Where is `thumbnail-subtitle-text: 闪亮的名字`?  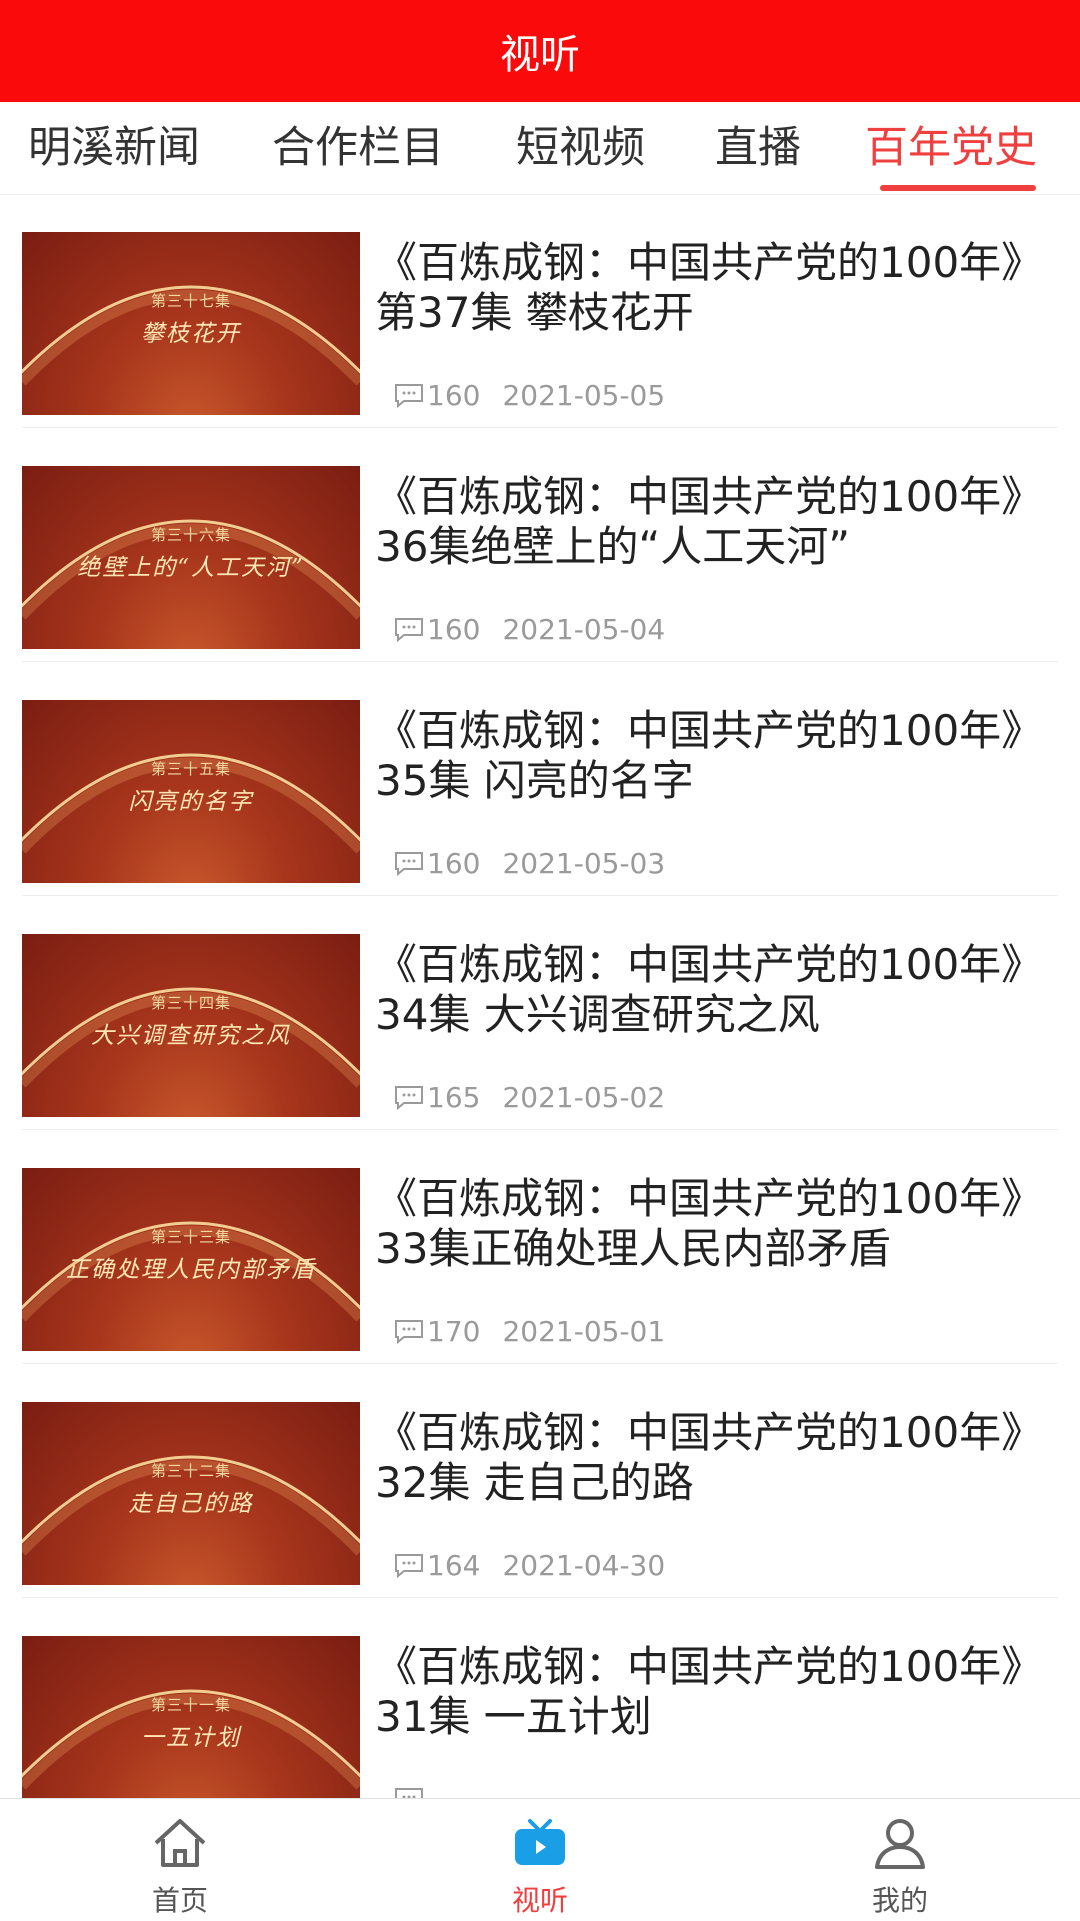
thumbnail-subtitle-text: 闪亮的名字 is located at coordinates (191, 802).